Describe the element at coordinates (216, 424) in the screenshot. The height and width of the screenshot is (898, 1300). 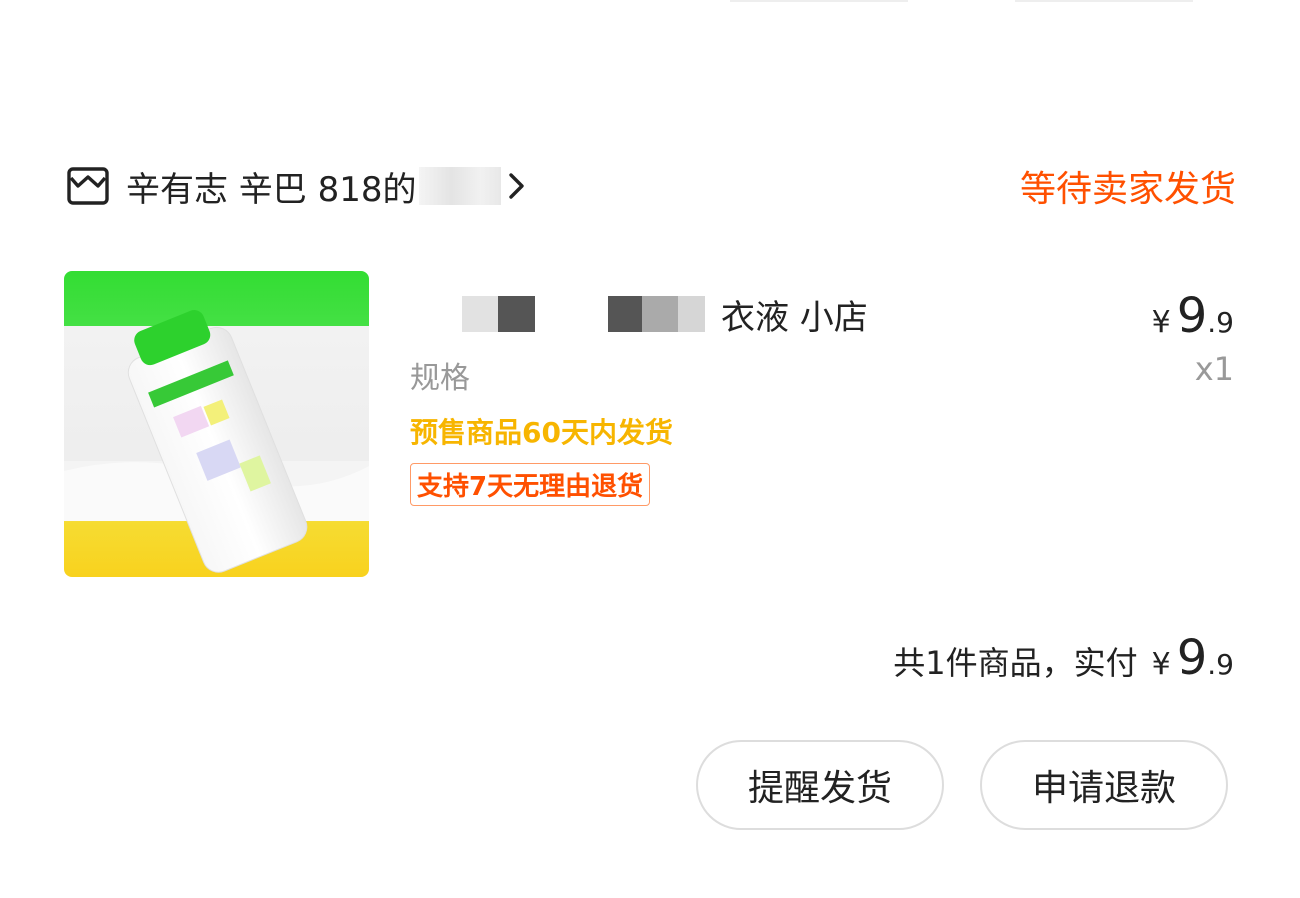
I see `product-image` at that location.